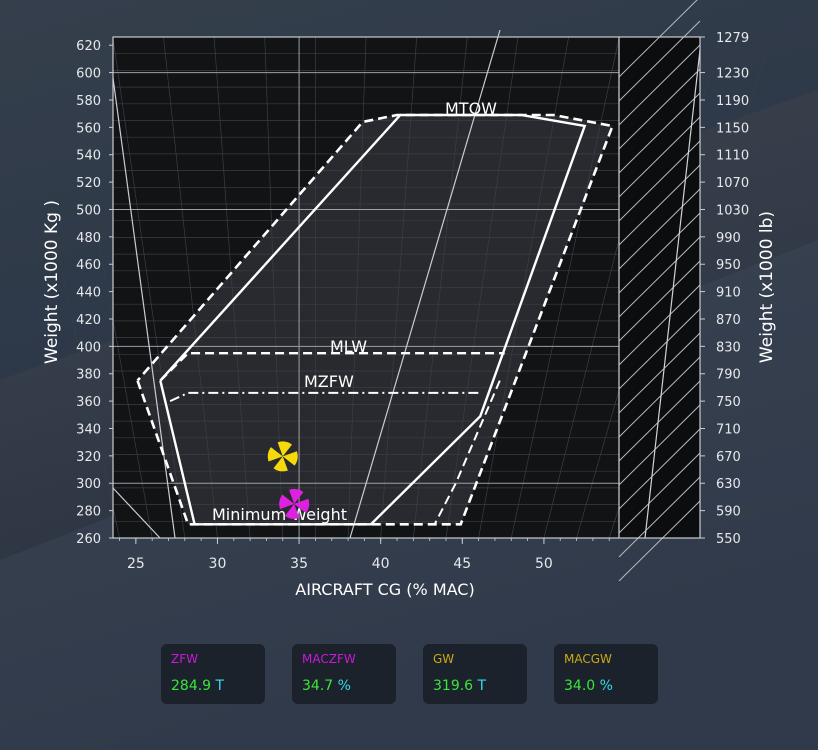 This screenshot has height=750, width=818. I want to click on minimum-weight-label: Minimum Weight, so click(279, 514).